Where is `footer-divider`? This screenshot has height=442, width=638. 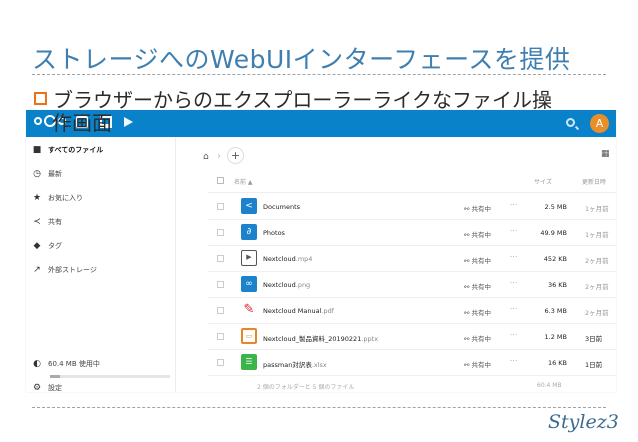
footer-divider is located at coordinates (319, 407).